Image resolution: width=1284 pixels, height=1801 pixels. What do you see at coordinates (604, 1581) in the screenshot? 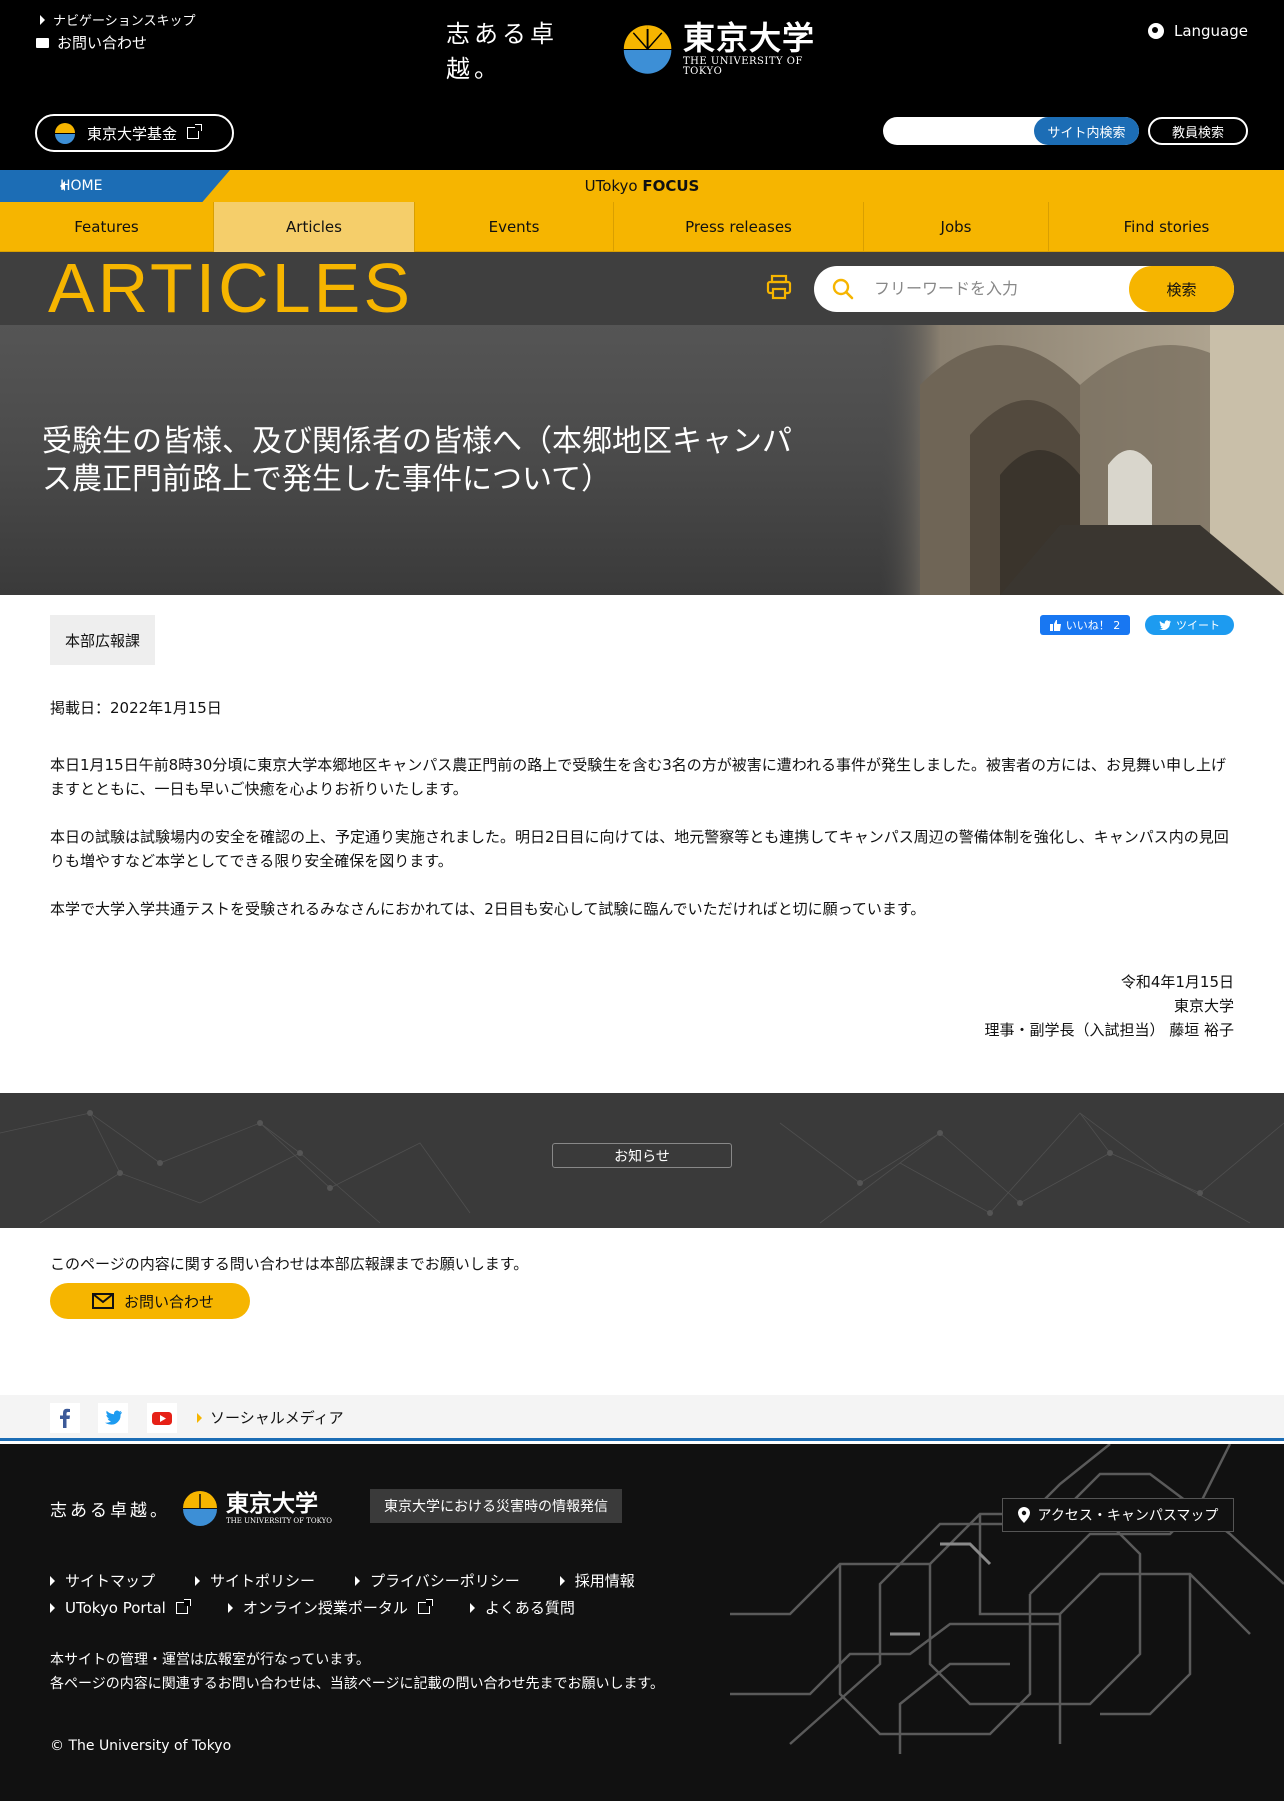
I see `footer-link-label: 採用情報` at bounding box center [604, 1581].